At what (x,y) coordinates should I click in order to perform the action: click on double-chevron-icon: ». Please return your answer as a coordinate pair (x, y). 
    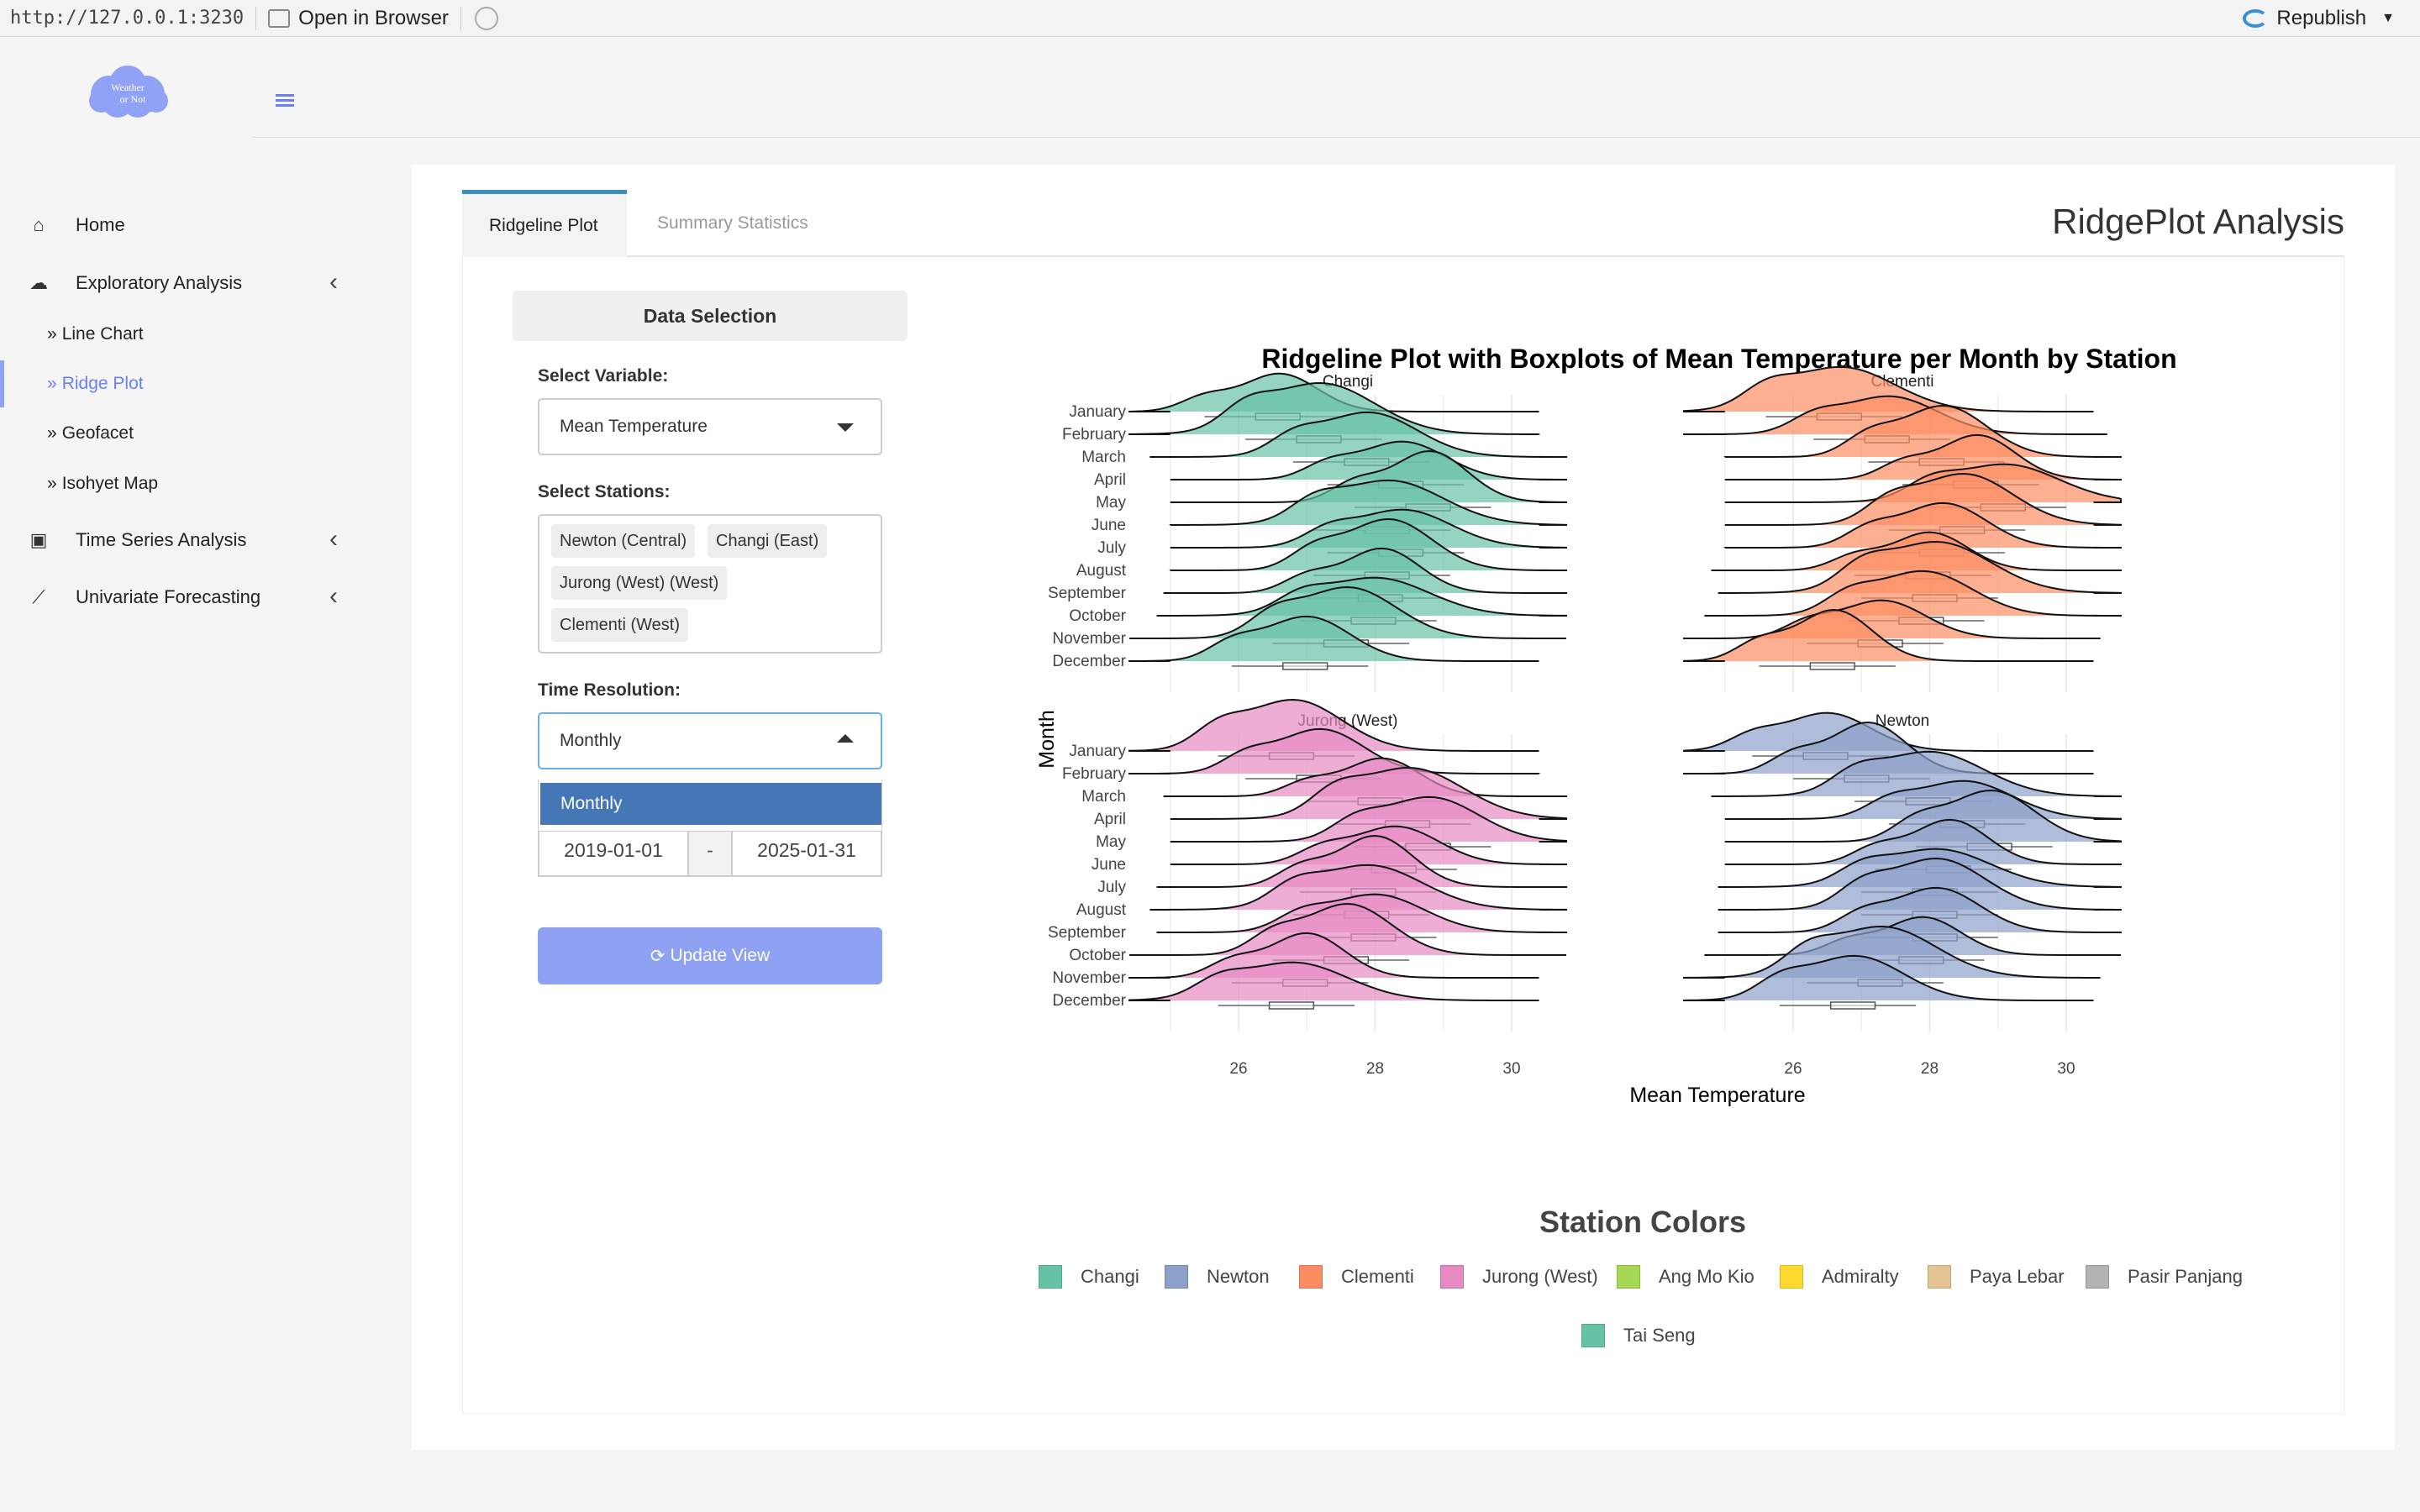
    Looking at the image, I should click on (52, 334).